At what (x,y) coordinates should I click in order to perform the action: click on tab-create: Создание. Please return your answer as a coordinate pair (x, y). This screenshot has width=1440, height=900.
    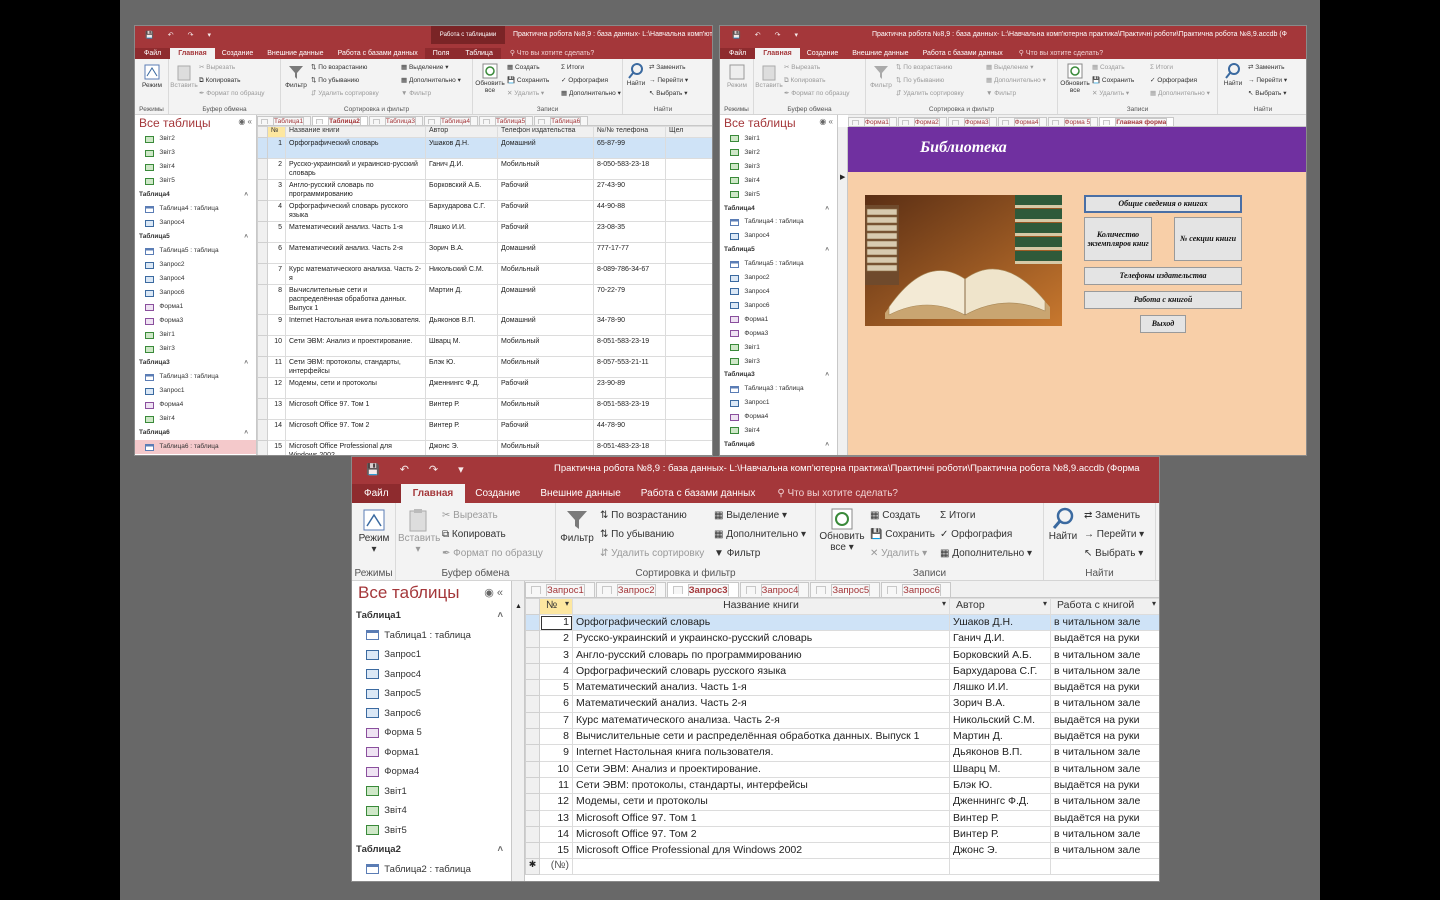
    Looking at the image, I should click on (823, 53).